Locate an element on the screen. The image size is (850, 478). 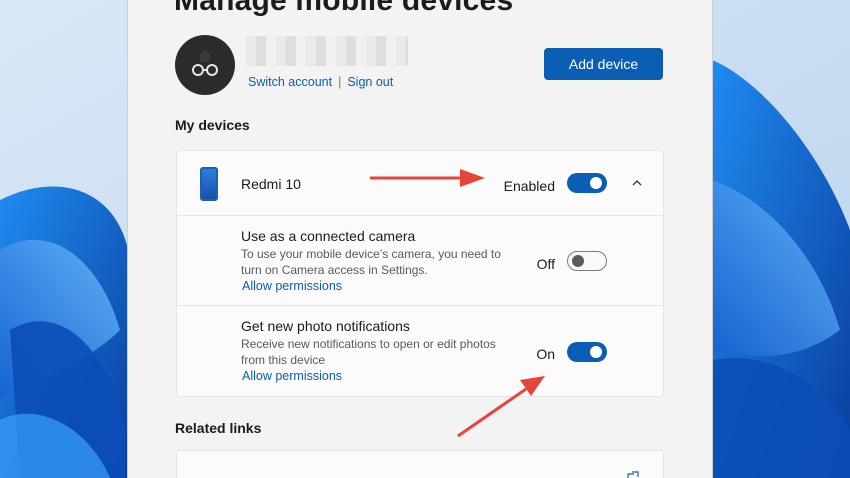
photo-allow-permissions-link: Allow permissions is located at coordinates (292, 376).